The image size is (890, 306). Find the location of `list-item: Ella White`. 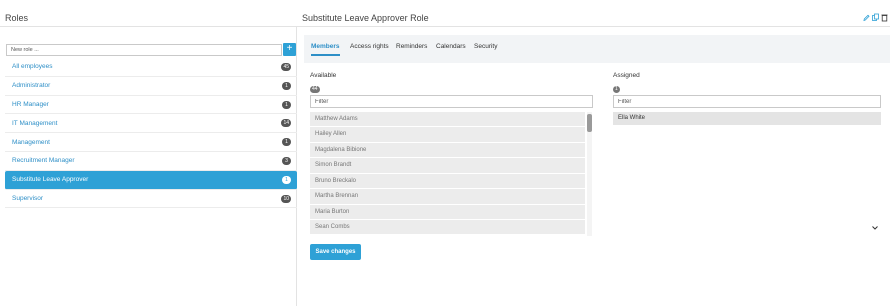

list-item: Ella White is located at coordinates (747, 118).